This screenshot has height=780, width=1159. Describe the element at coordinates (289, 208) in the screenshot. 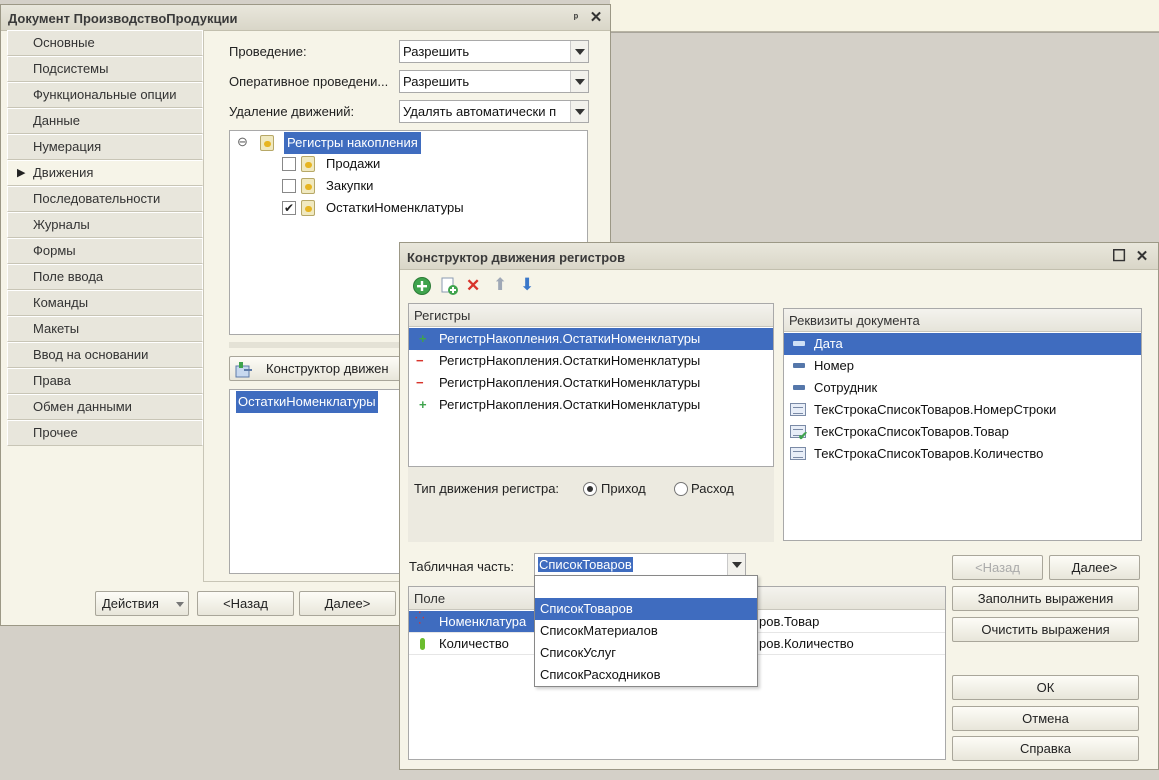

I see `checkbox-ostatki: ✔` at that location.